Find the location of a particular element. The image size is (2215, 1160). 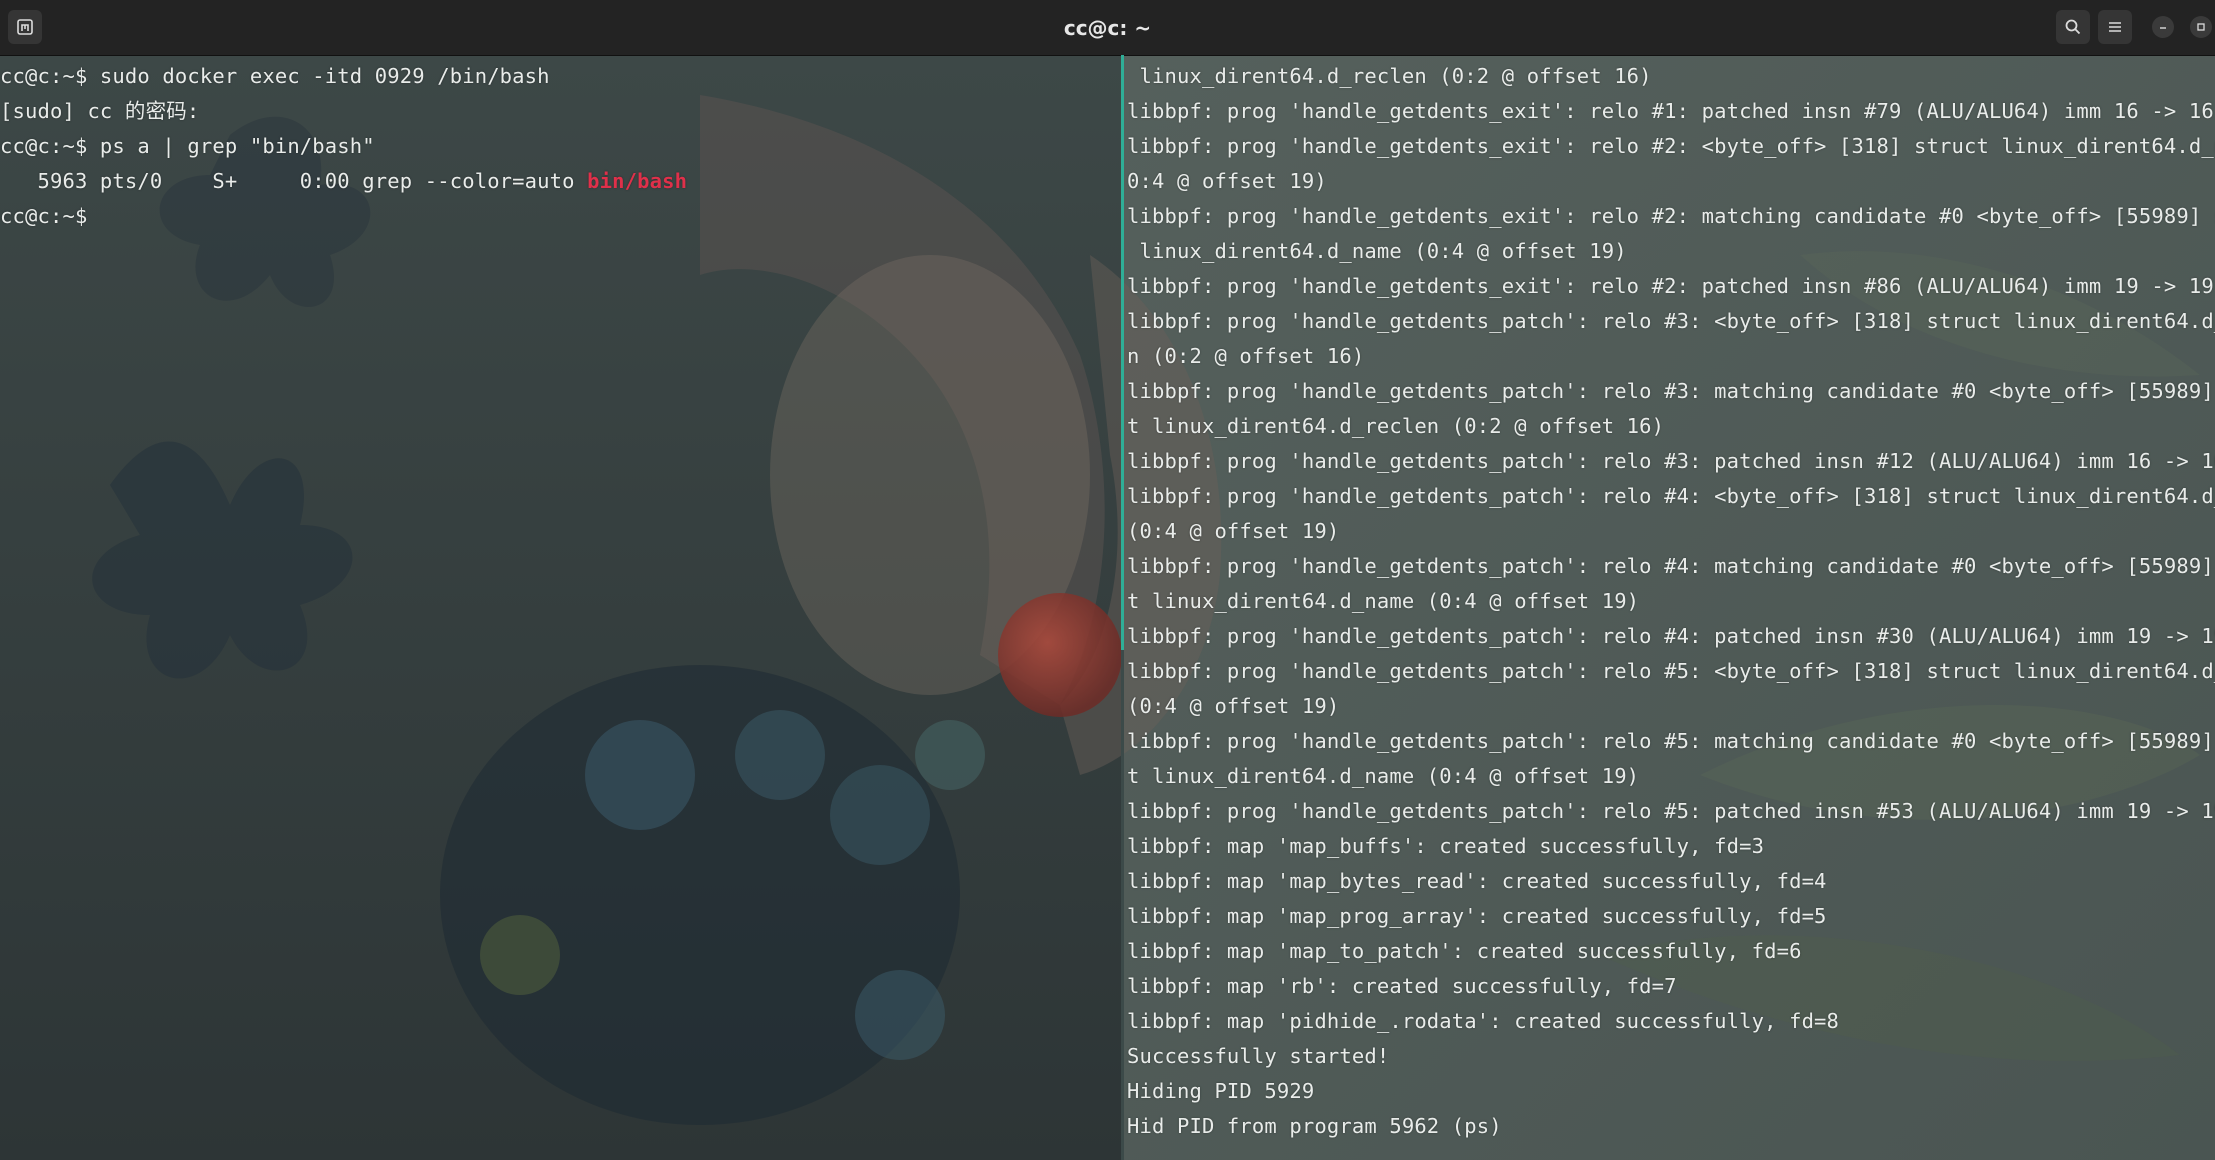

terminal-line: Hiding PID 5929 is located at coordinates (1221, 1091).